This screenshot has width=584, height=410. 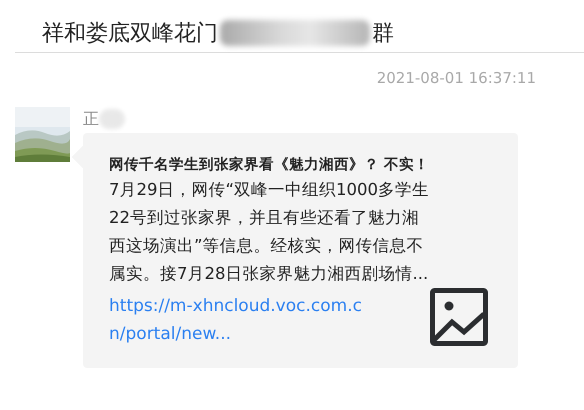 I want to click on timestamp: 2021-08-01 16:37:11, so click(x=456, y=77).